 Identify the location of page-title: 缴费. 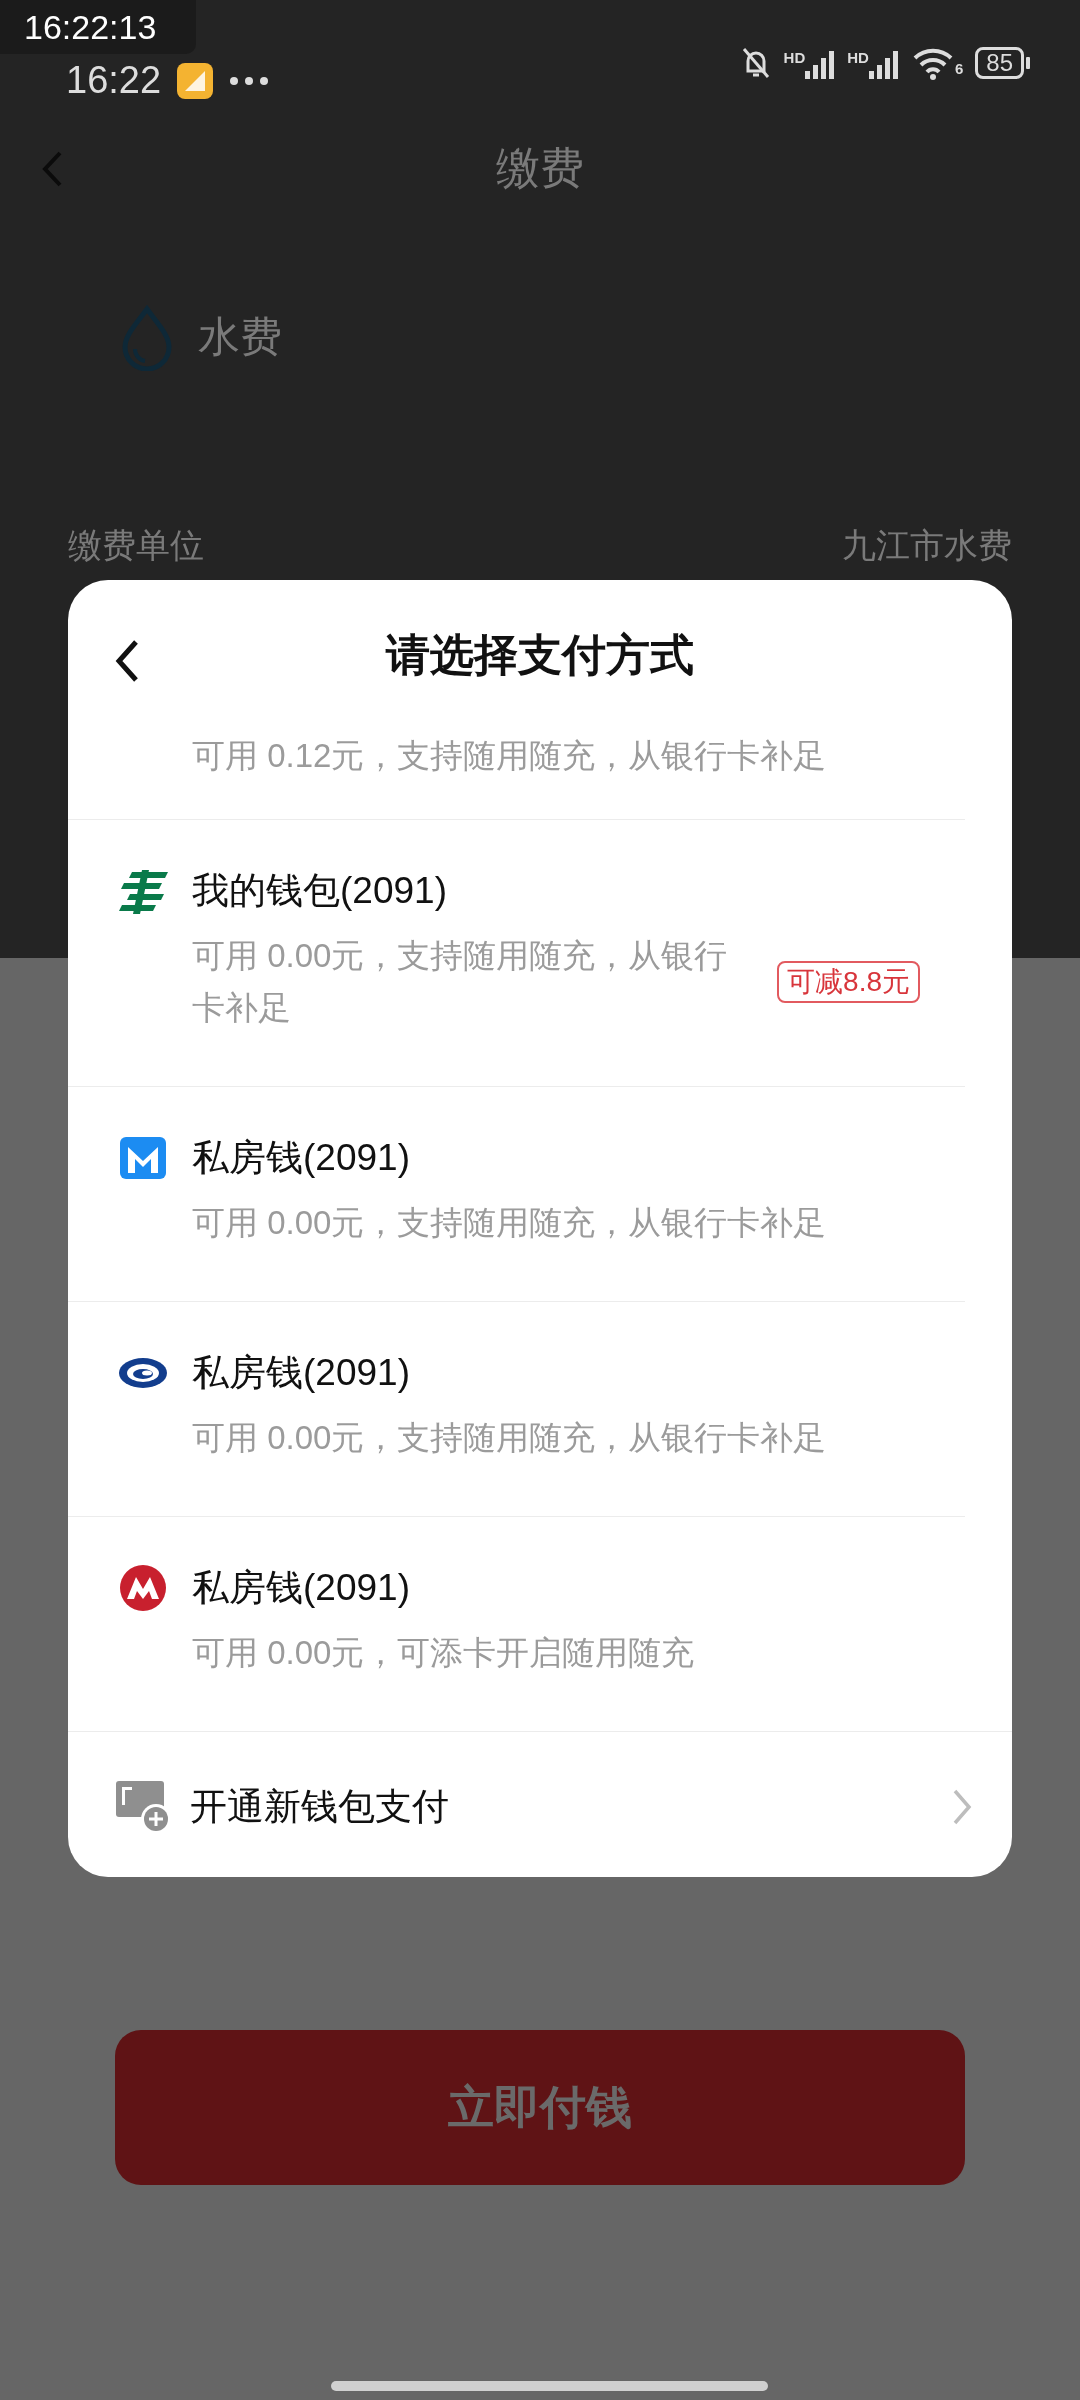
(540, 167).